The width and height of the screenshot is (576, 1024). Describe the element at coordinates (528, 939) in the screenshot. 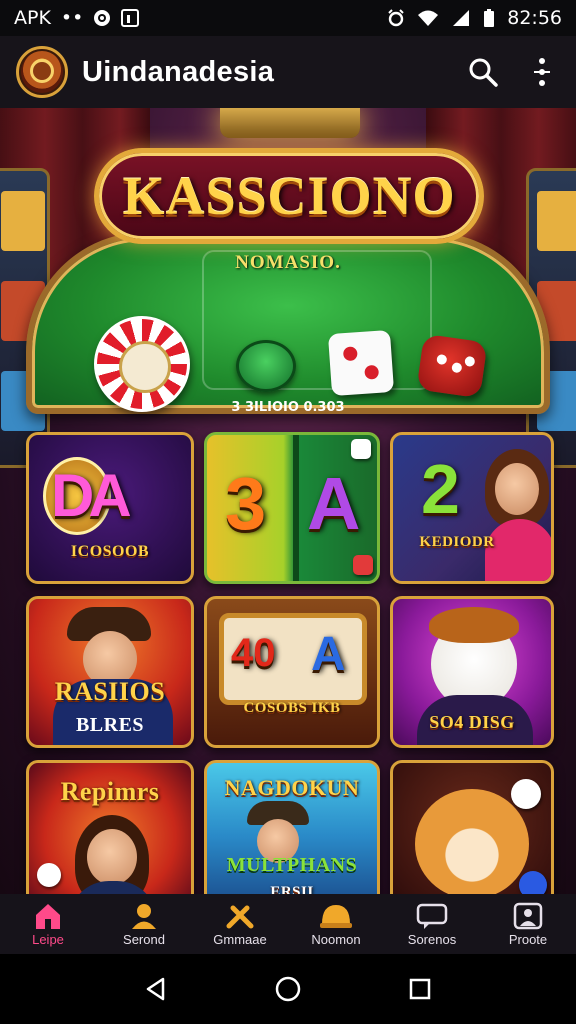

I see `nav-label: Proote` at that location.